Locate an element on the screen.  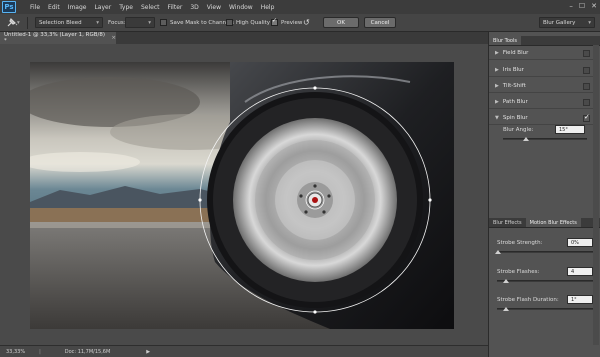
tool-preset-chevron-icon: ▾ is located at coordinates (20, 22).